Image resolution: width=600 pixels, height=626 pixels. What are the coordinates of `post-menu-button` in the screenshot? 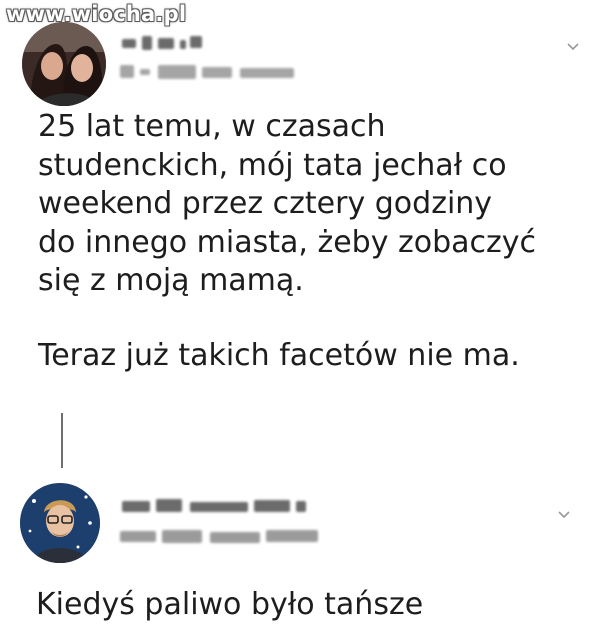 It's located at (573, 47).